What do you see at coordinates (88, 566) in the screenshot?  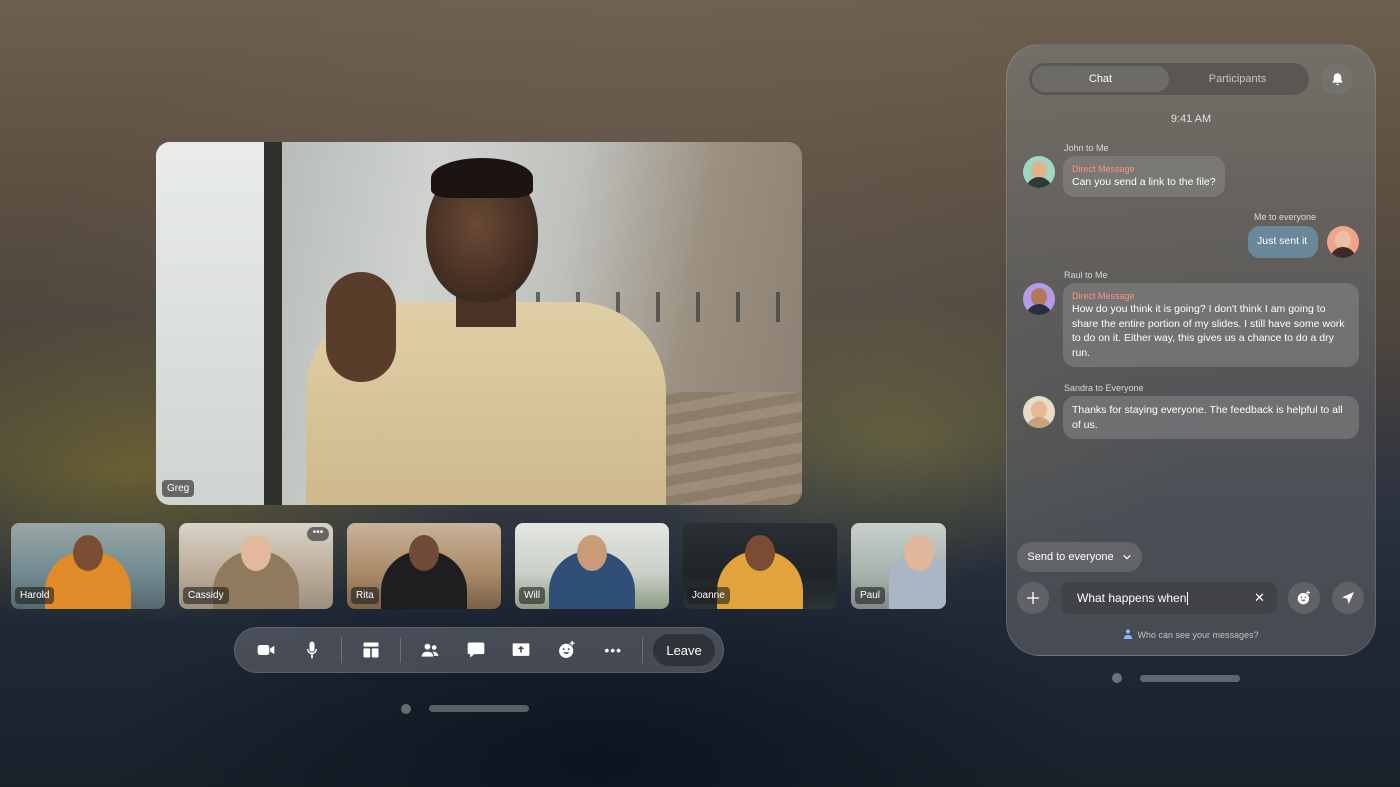 I see `participant-tile-harold: Harold` at bounding box center [88, 566].